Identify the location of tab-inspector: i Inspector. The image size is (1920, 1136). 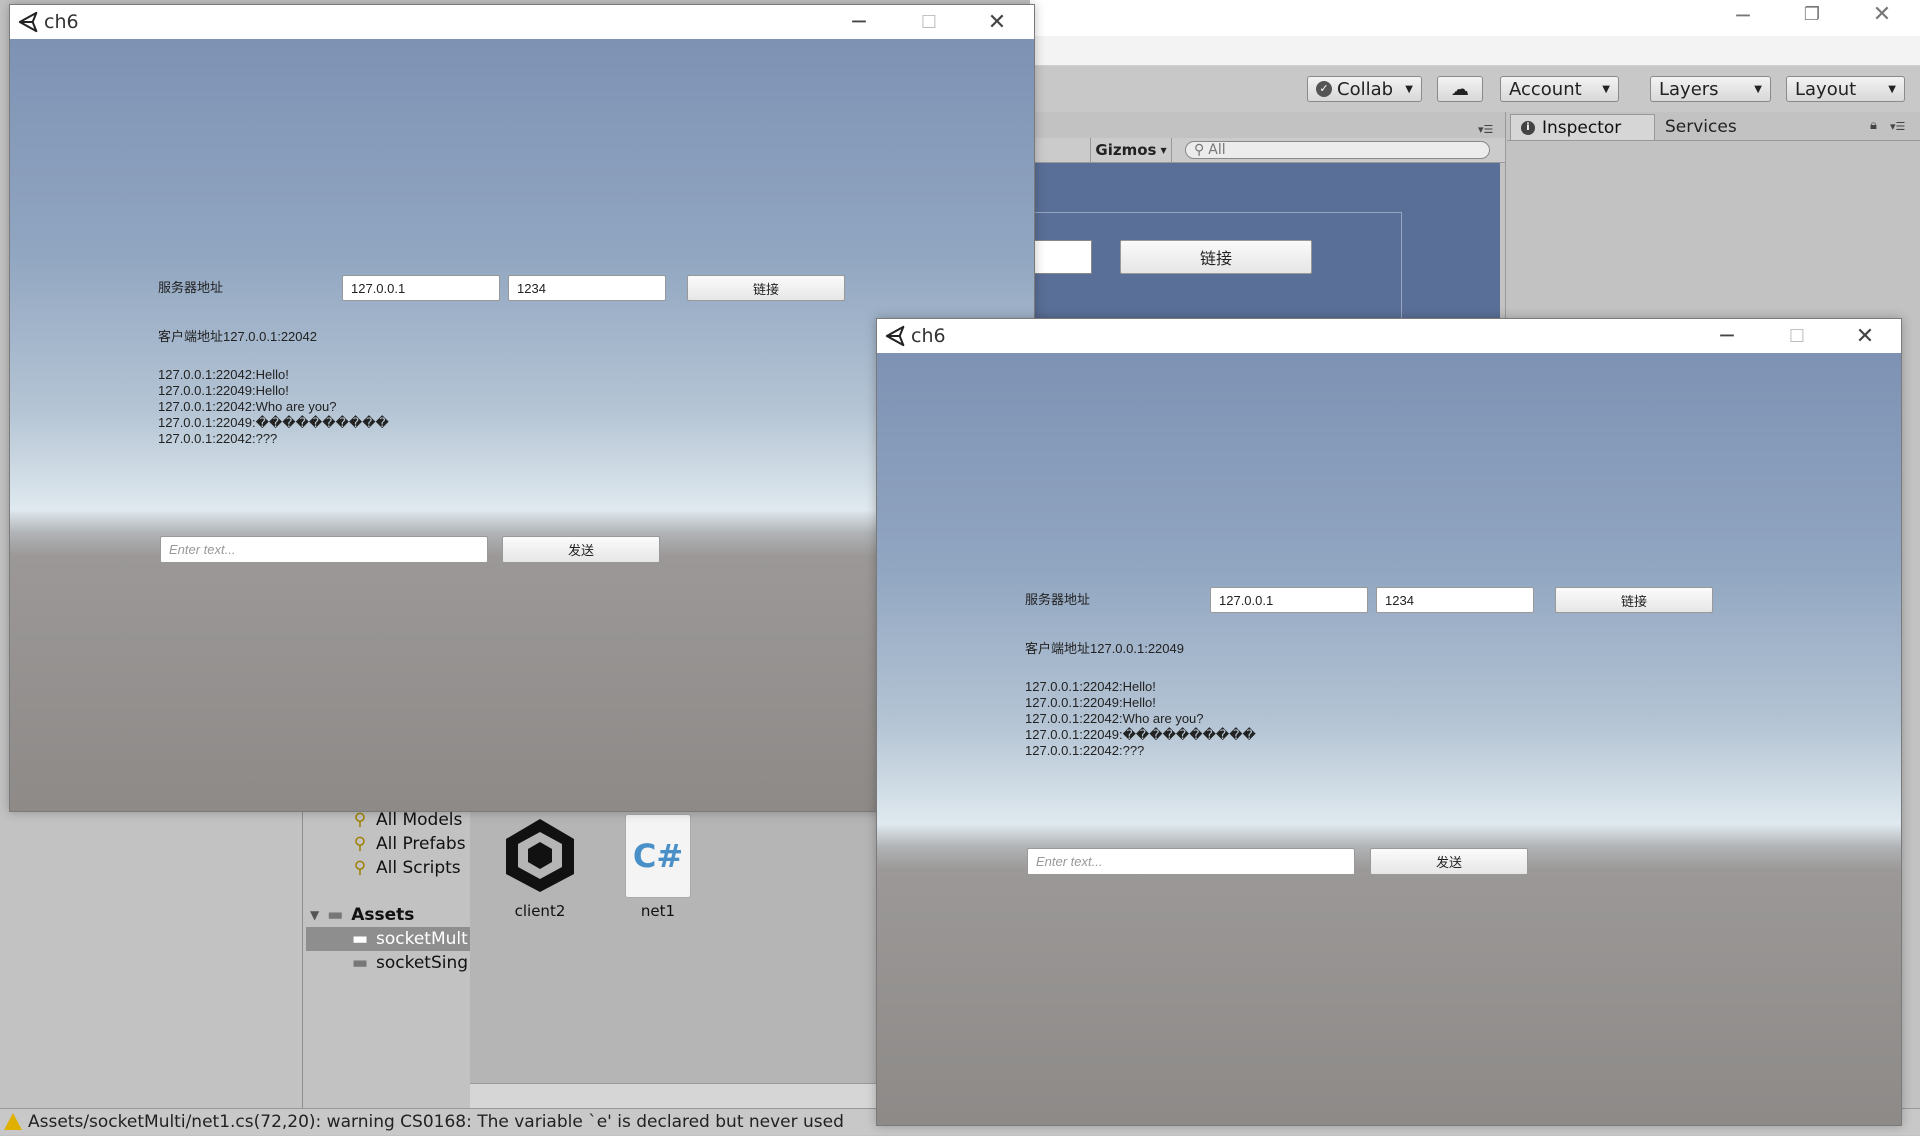
(1582, 127).